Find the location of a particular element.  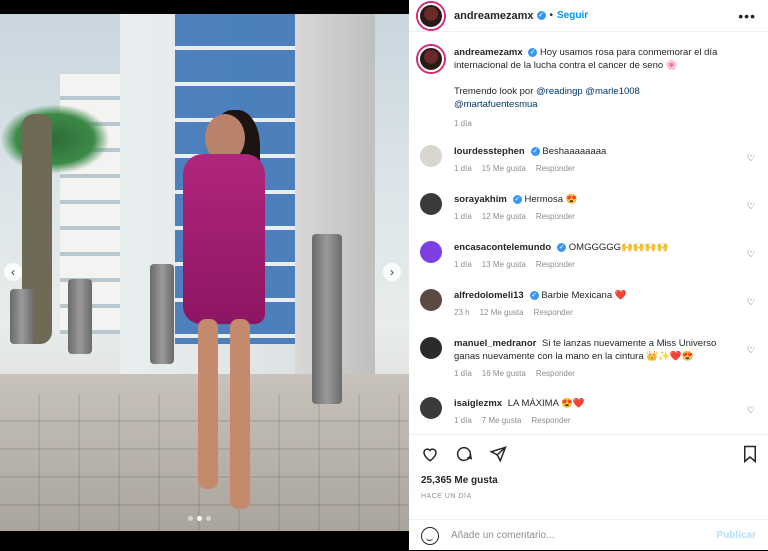

mention-link: @martafuentesmua is located at coordinates (496, 104).